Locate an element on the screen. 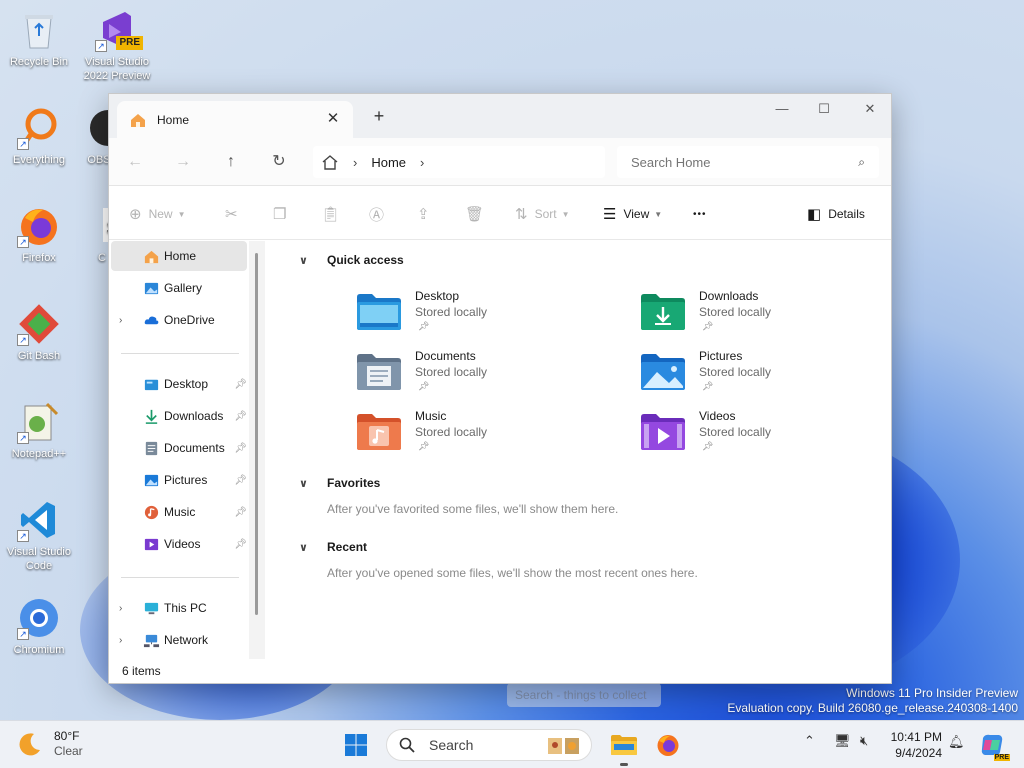 This screenshot has height=768, width=1024. sort-button: ⇅ Sort ▼ is located at coordinates (542, 214).